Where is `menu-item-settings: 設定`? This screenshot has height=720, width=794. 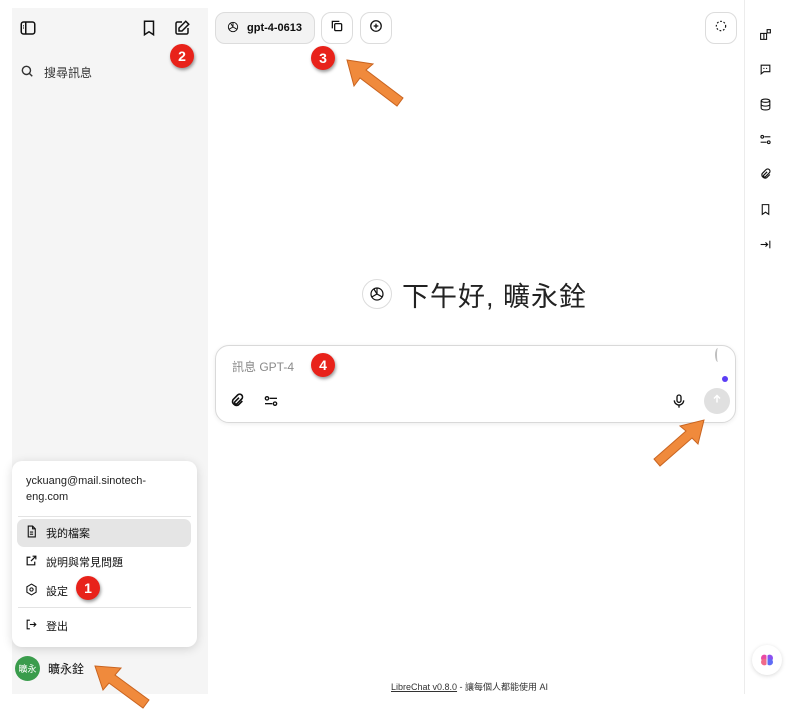 menu-item-settings: 設定 is located at coordinates (104, 591).